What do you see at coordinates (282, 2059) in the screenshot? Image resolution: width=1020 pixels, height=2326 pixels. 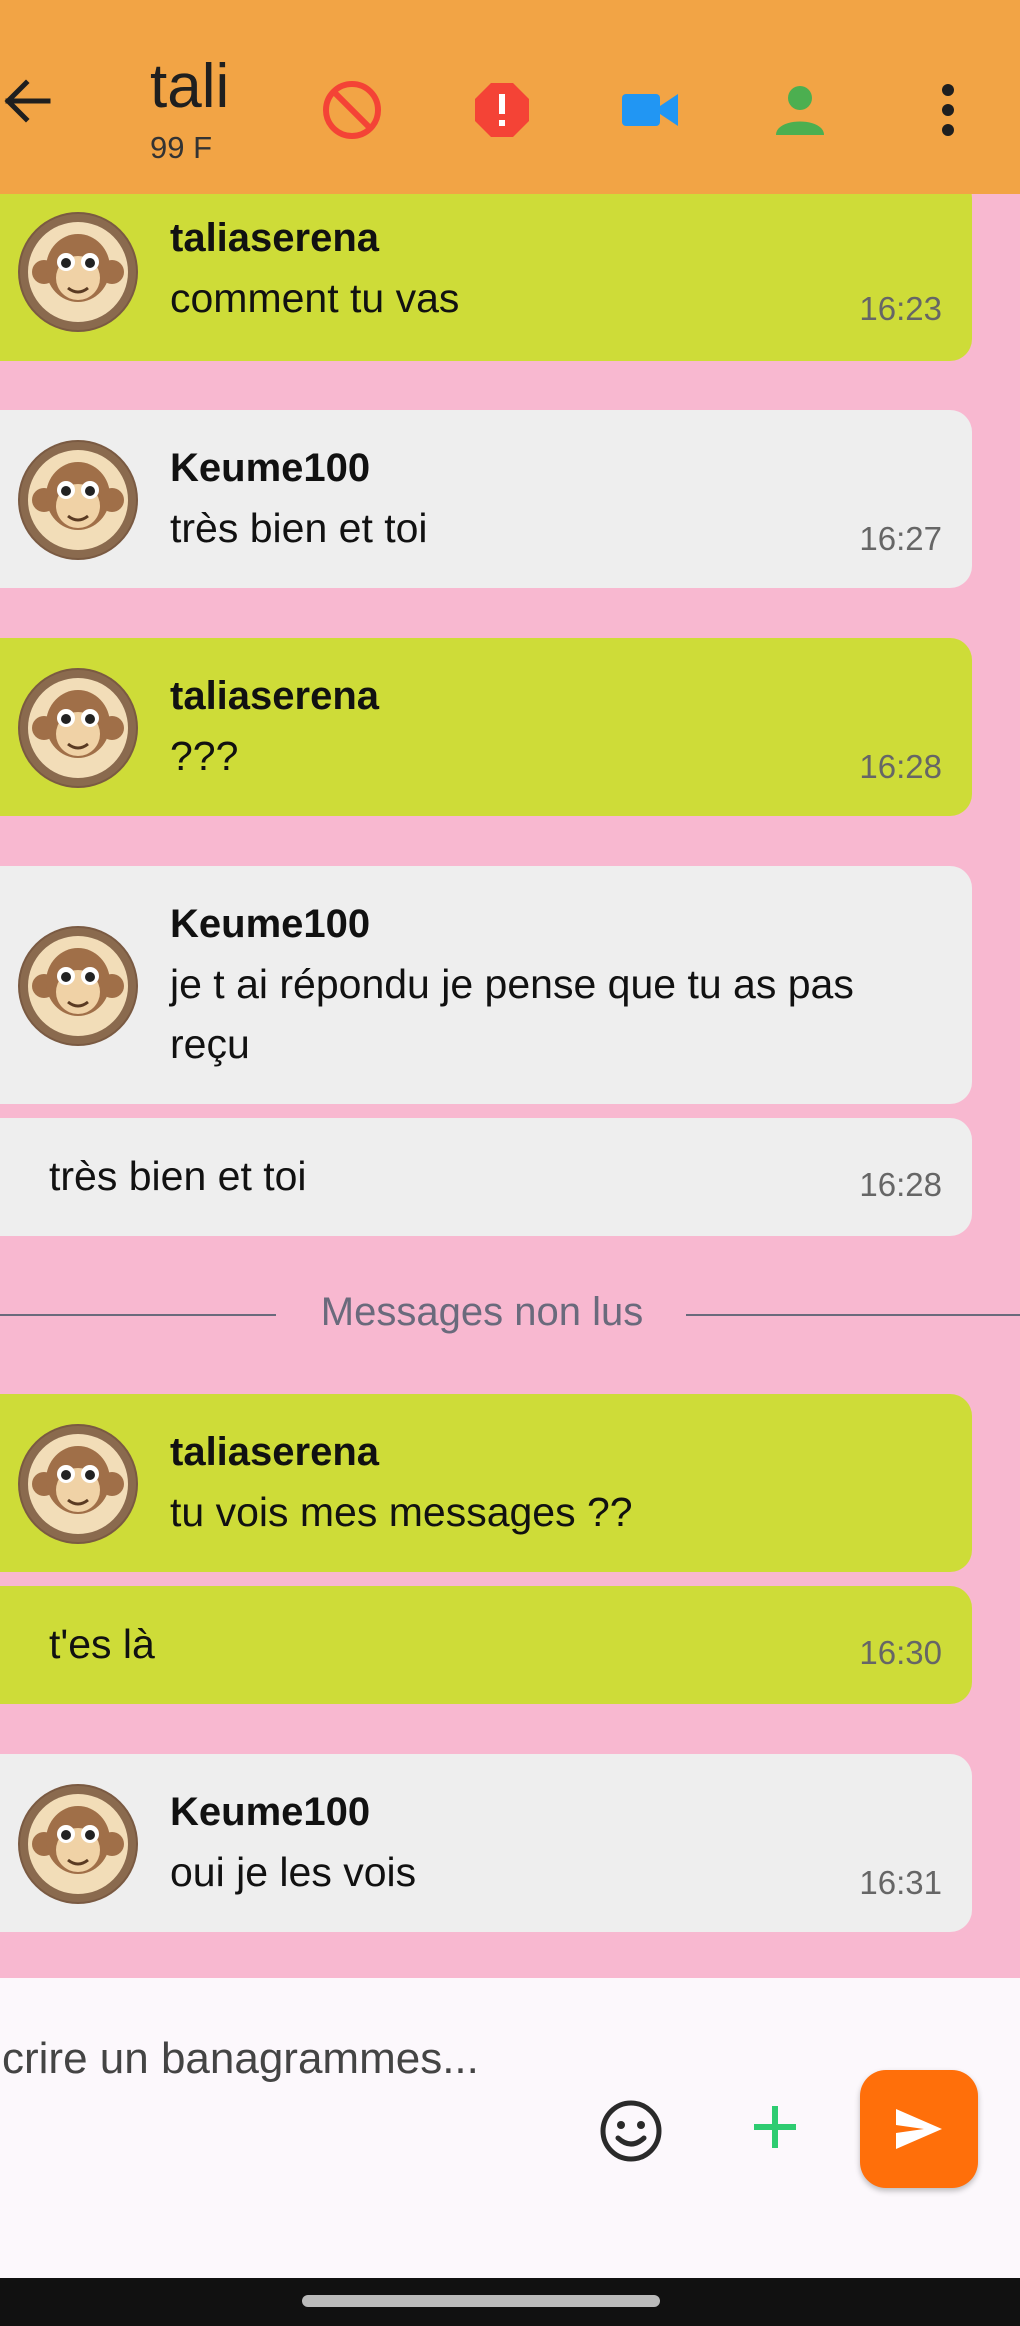 I see `message-input` at bounding box center [282, 2059].